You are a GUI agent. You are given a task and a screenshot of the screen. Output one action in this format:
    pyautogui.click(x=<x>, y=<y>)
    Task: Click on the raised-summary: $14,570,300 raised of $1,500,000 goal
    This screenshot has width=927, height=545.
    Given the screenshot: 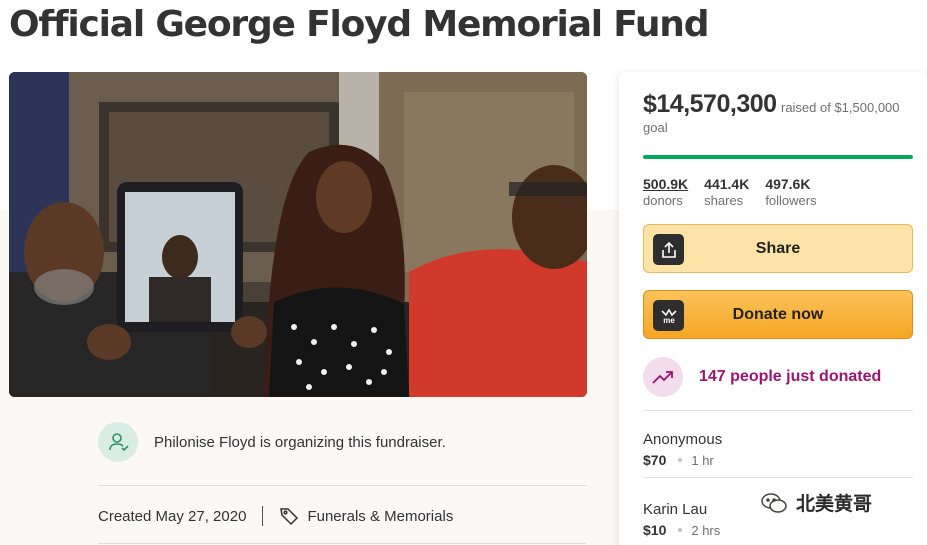 What is the action you would take?
    pyautogui.click(x=779, y=115)
    